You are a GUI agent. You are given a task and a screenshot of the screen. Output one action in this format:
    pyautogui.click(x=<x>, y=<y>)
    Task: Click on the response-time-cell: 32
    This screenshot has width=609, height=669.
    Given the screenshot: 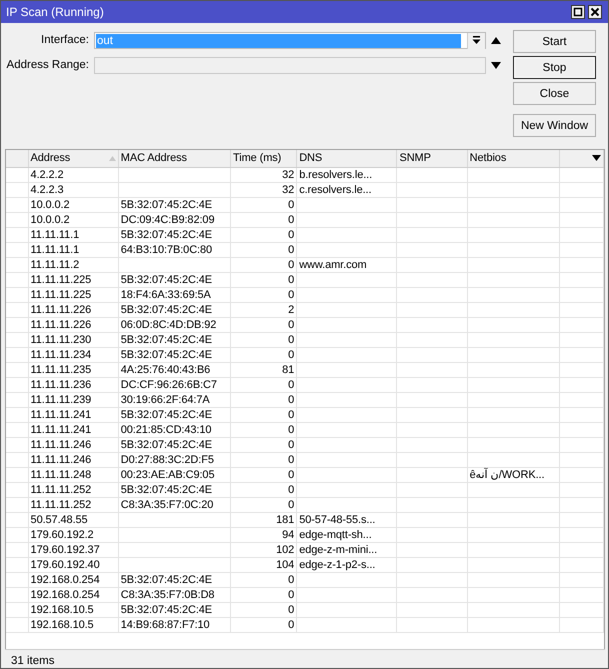 What is the action you would take?
    pyautogui.click(x=288, y=190)
    